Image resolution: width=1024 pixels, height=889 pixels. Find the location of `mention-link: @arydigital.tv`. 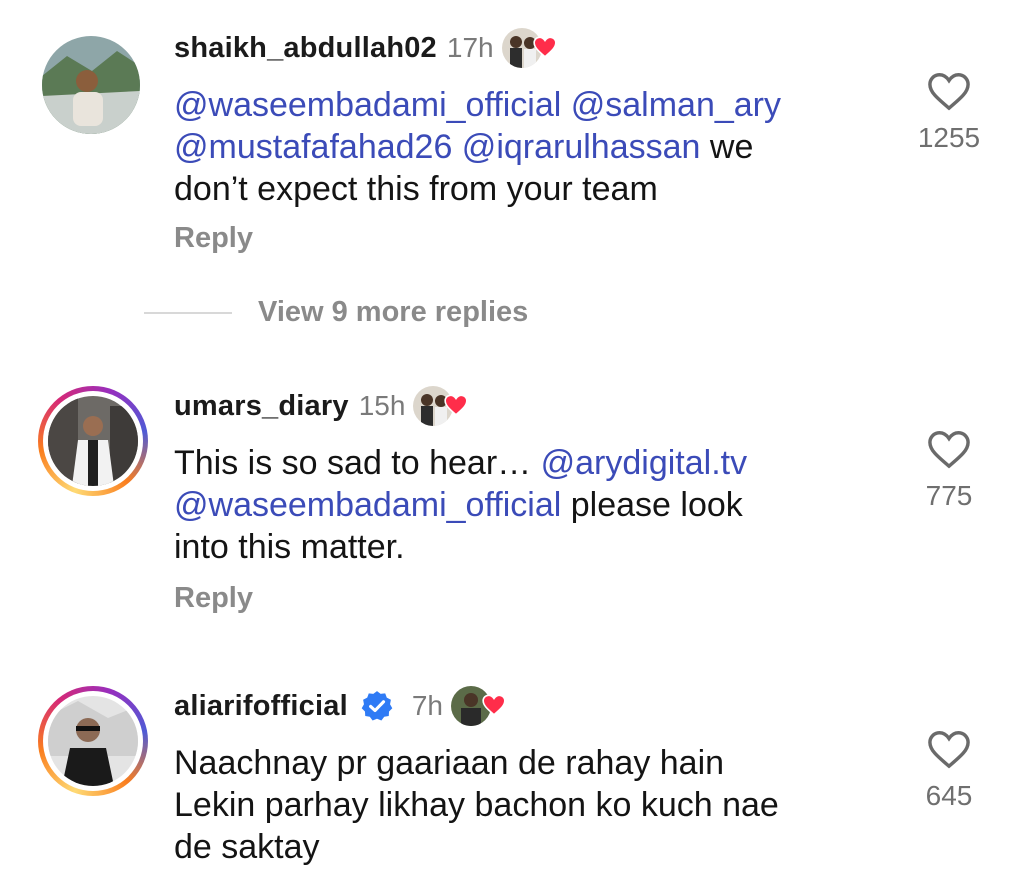

mention-link: @arydigital.tv is located at coordinates (644, 463).